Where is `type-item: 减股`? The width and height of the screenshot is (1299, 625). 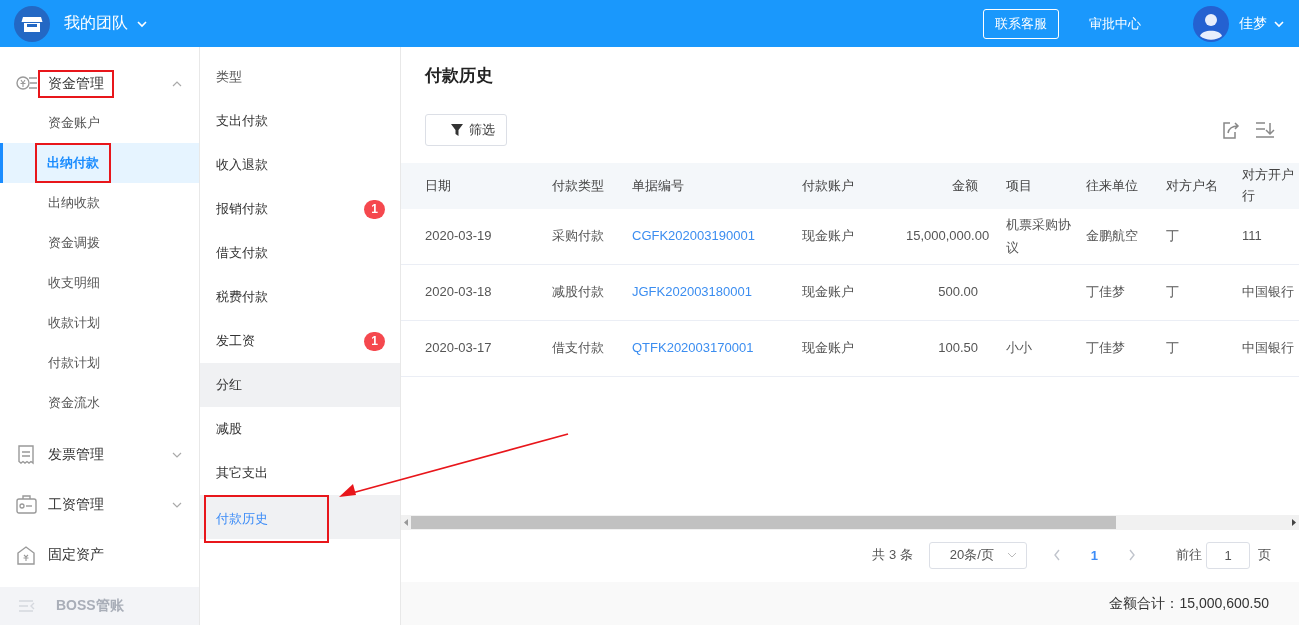 type-item: 减股 is located at coordinates (300, 429).